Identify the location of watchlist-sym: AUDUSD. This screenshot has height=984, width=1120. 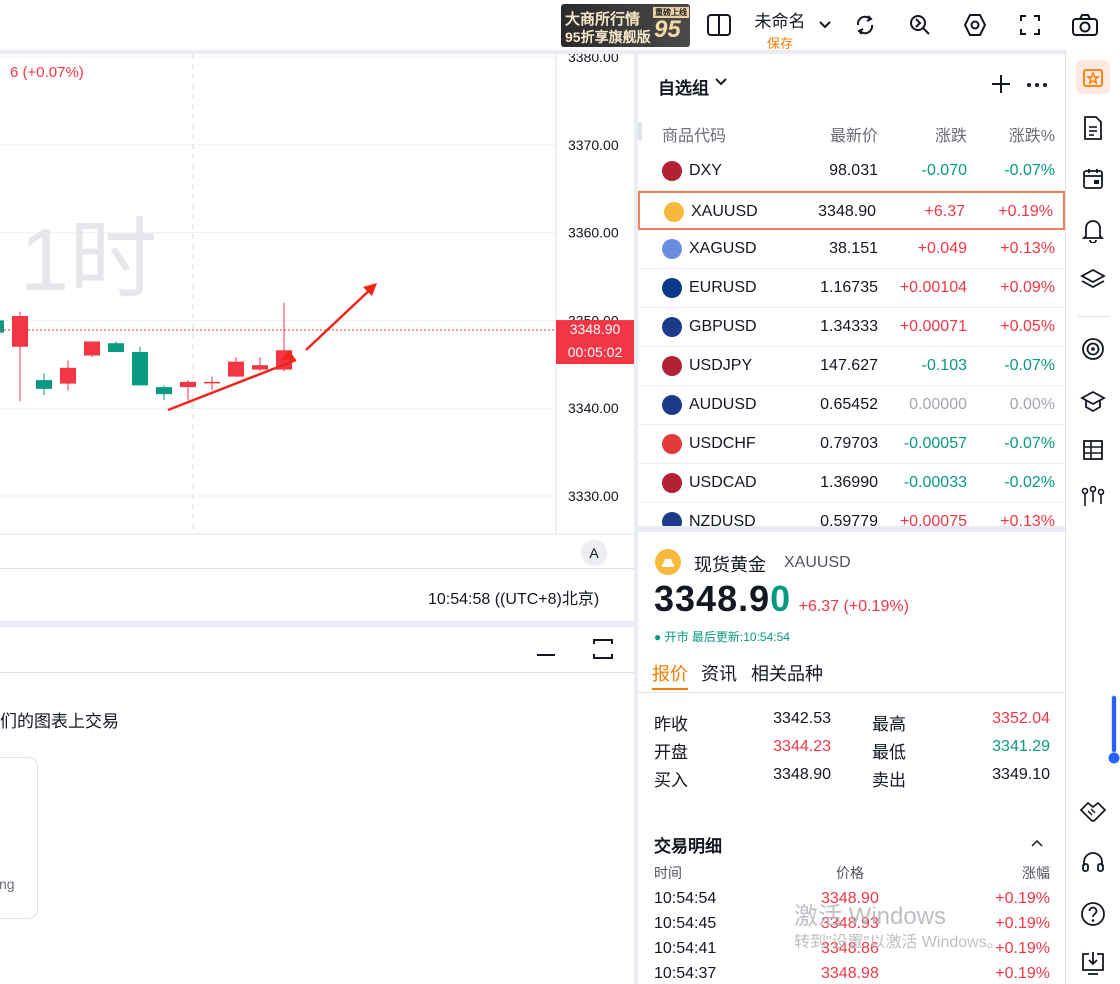
(723, 404).